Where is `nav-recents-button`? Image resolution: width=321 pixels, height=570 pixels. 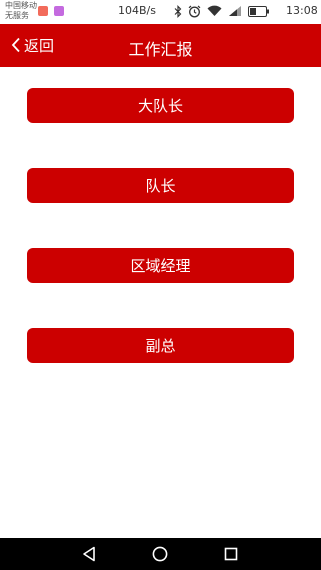
nav-recents-button is located at coordinates (231, 554).